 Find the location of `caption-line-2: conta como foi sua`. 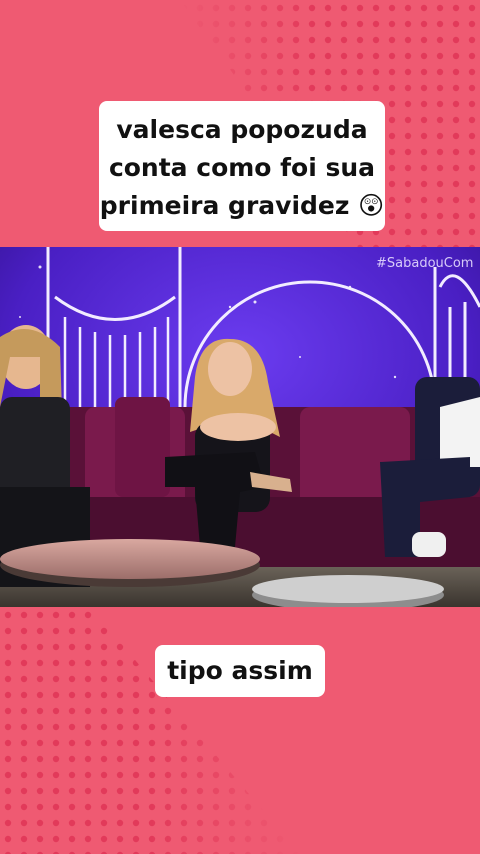

caption-line-2: conta como foi sua is located at coordinates (242, 167).